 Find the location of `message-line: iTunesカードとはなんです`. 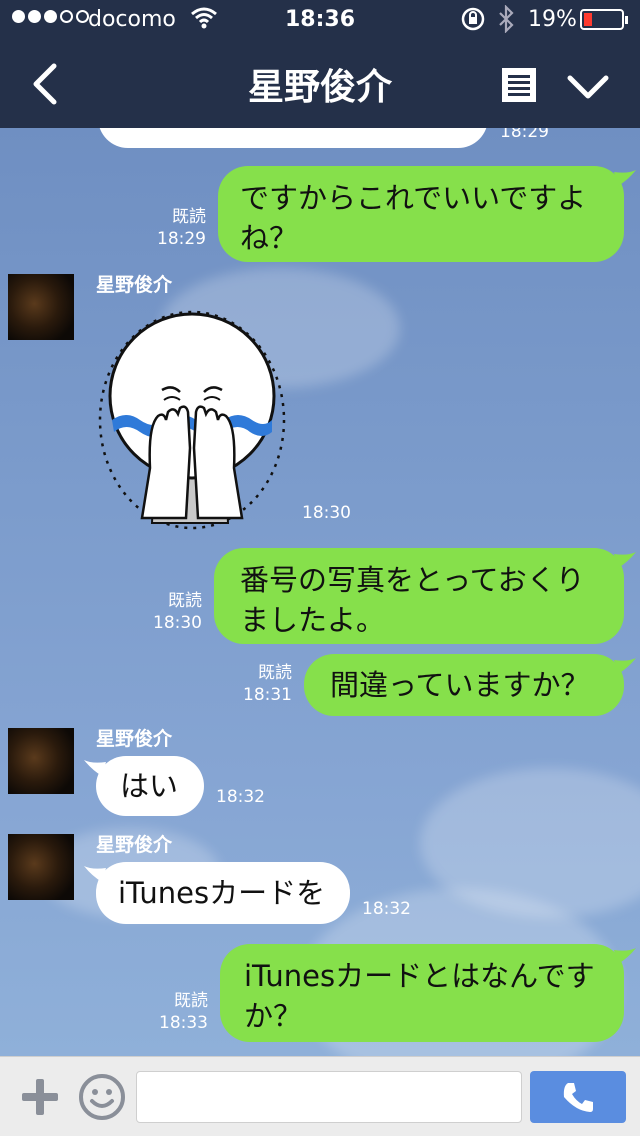

message-line: iTunesカードとはなんです is located at coordinates (419, 976).